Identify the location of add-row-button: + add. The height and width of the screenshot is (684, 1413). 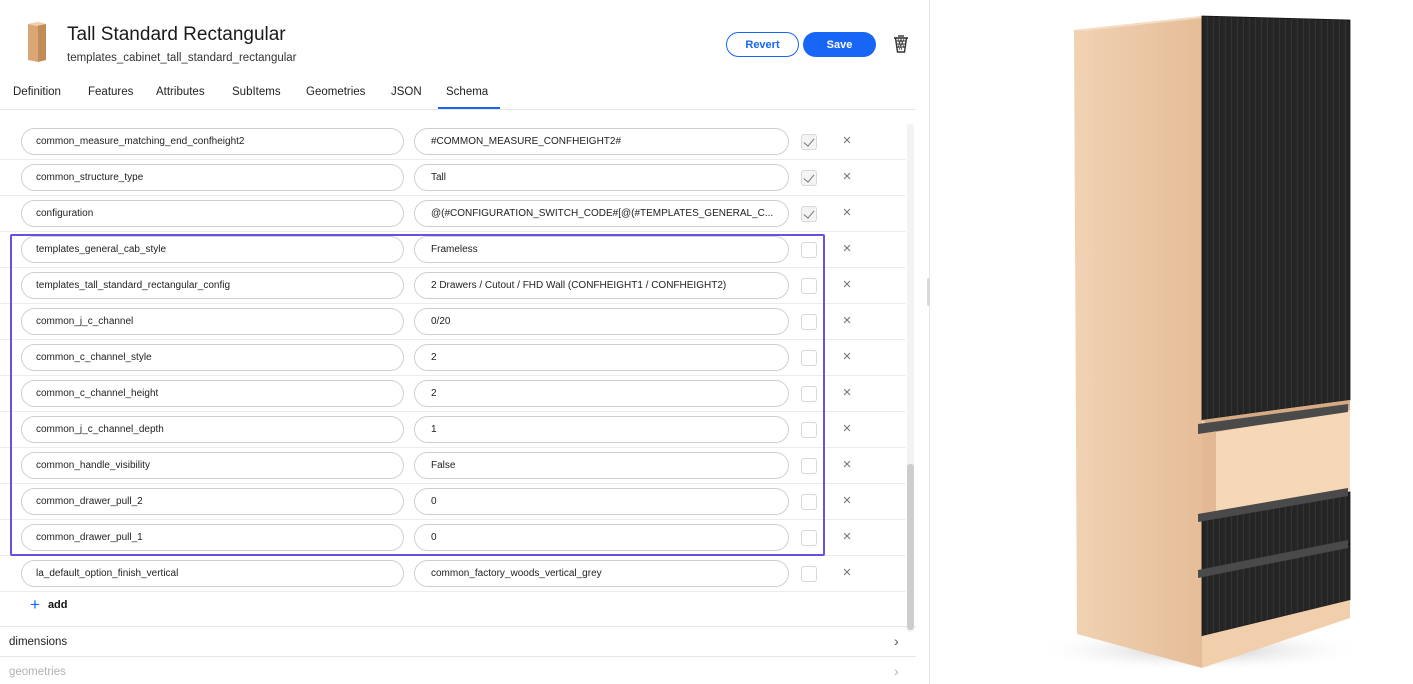
(49, 605).